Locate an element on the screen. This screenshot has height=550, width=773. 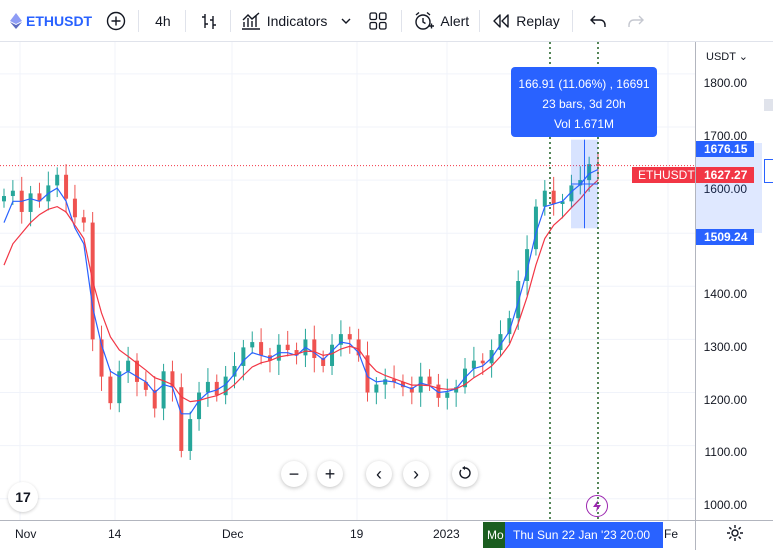
zoom-in-button: + is located at coordinates (330, 474).